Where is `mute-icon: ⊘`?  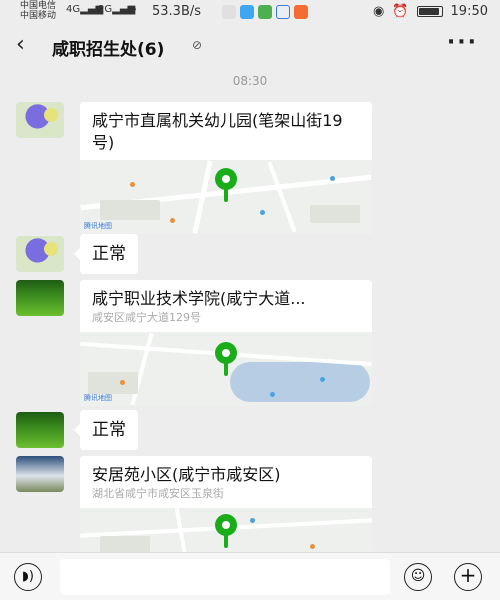 mute-icon: ⊘ is located at coordinates (197, 45).